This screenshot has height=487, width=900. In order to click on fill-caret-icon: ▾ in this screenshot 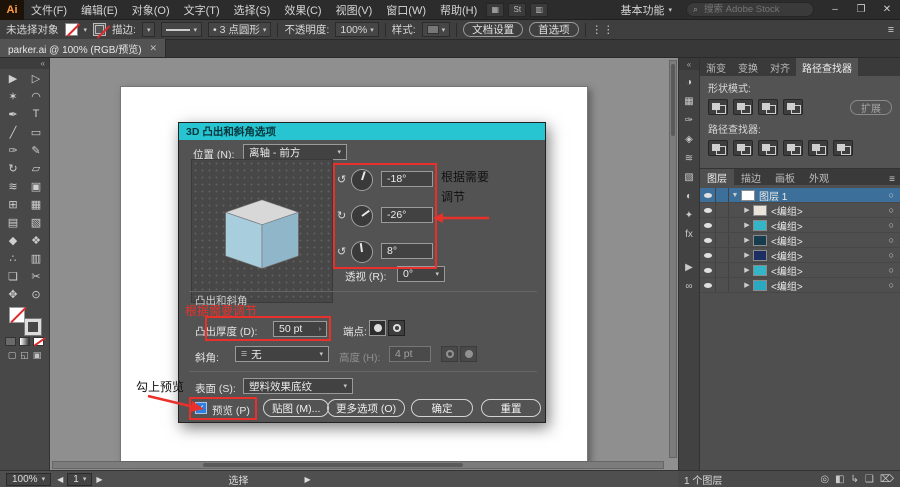, I will do `click(86, 30)`.